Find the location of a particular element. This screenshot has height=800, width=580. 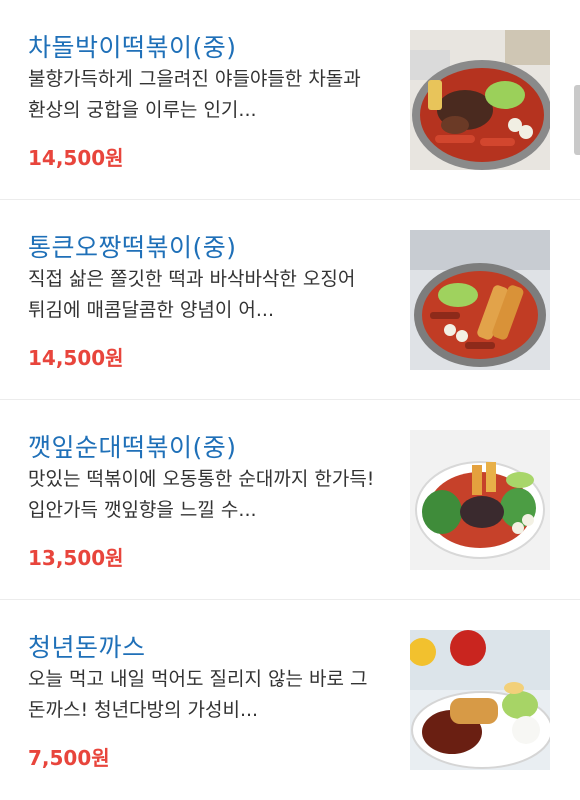

menu-item-name: 차돌박이떡볶이(중) is located at coordinates (132, 46).